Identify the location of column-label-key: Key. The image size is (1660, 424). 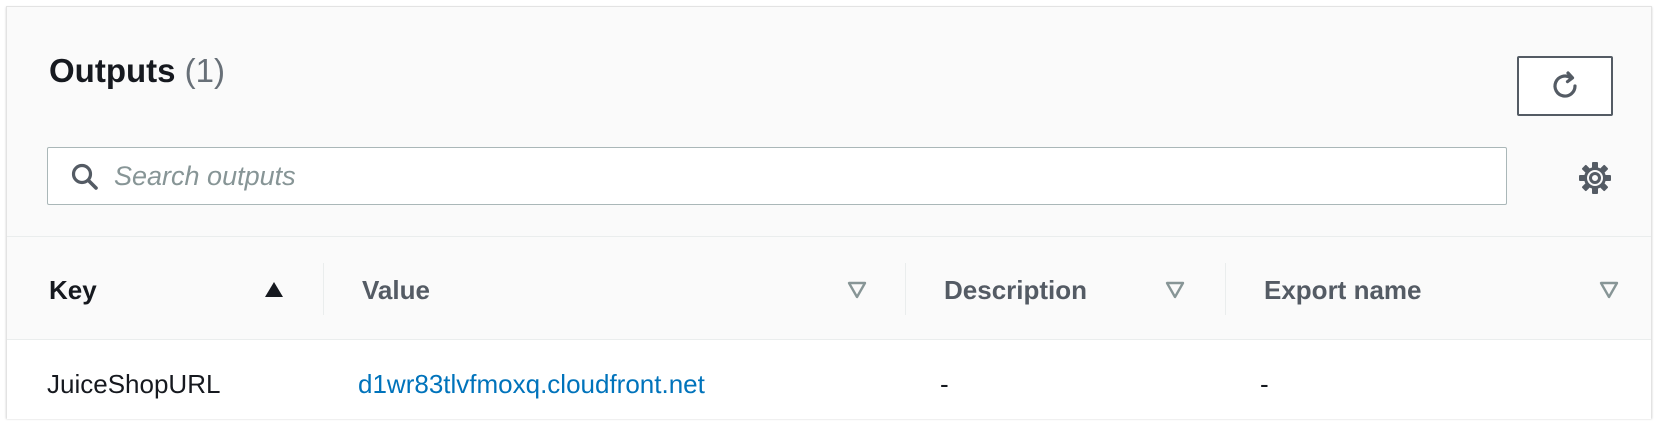
(73, 290).